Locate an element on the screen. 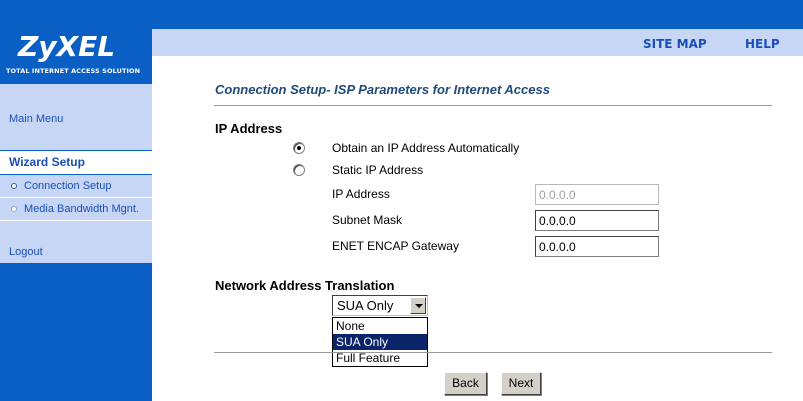 Image resolution: width=803 pixels, height=401 pixels. obtain-auto-radio is located at coordinates (299, 148).